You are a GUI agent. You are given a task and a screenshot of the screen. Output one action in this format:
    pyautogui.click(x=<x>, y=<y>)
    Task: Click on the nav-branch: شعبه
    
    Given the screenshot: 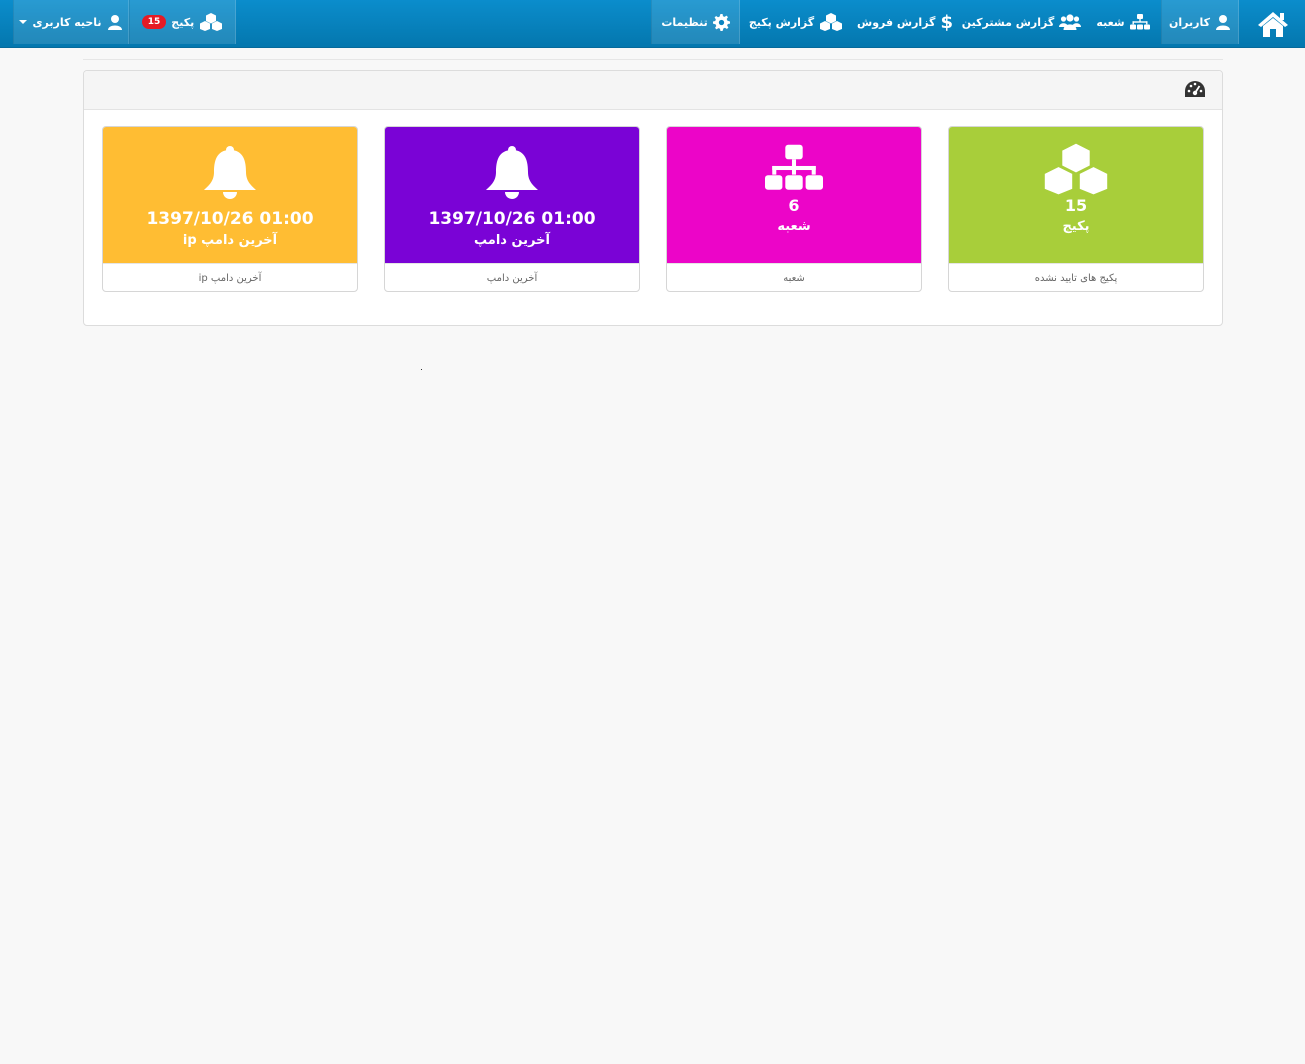 What is the action you would take?
    pyautogui.click(x=1123, y=22)
    